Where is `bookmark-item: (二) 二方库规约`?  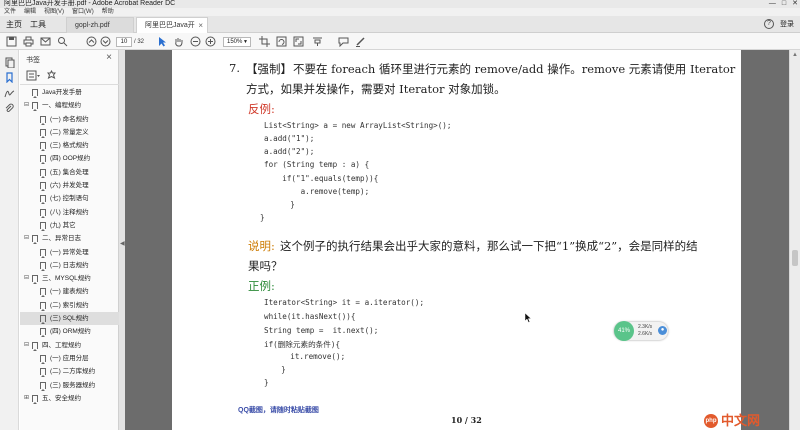 bookmark-item: (二) 二方库规约 is located at coordinates (69, 371).